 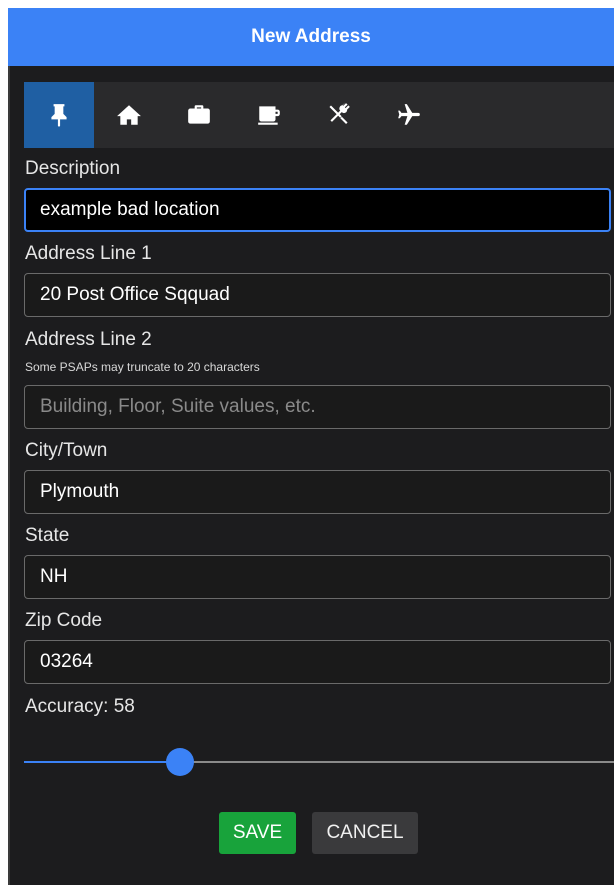 I want to click on address-line-2-input, so click(x=317, y=407).